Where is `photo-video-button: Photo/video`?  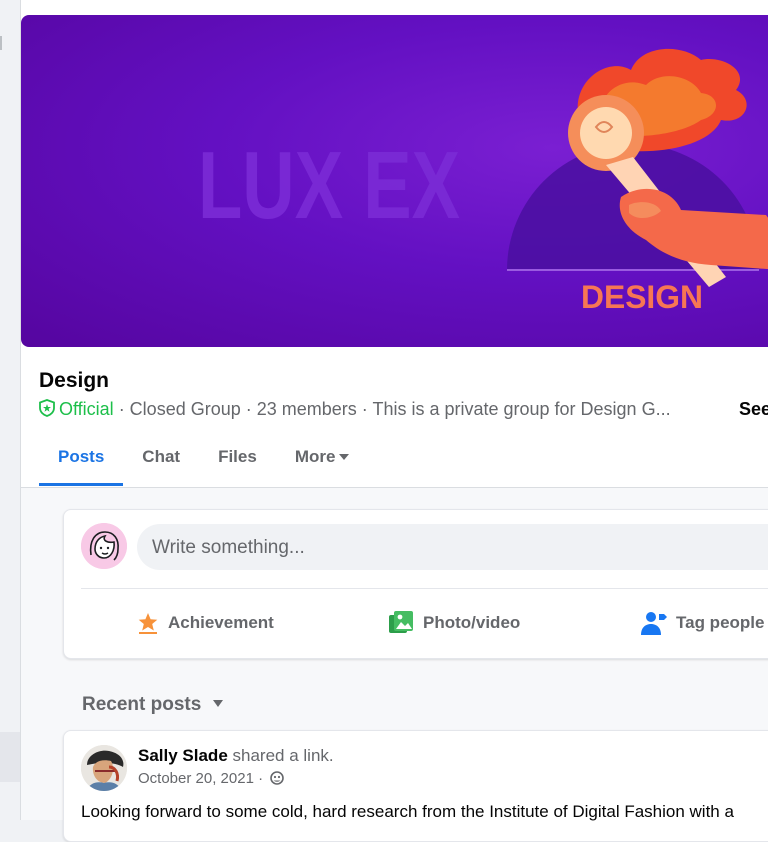 photo-video-button: Photo/video is located at coordinates (453, 623).